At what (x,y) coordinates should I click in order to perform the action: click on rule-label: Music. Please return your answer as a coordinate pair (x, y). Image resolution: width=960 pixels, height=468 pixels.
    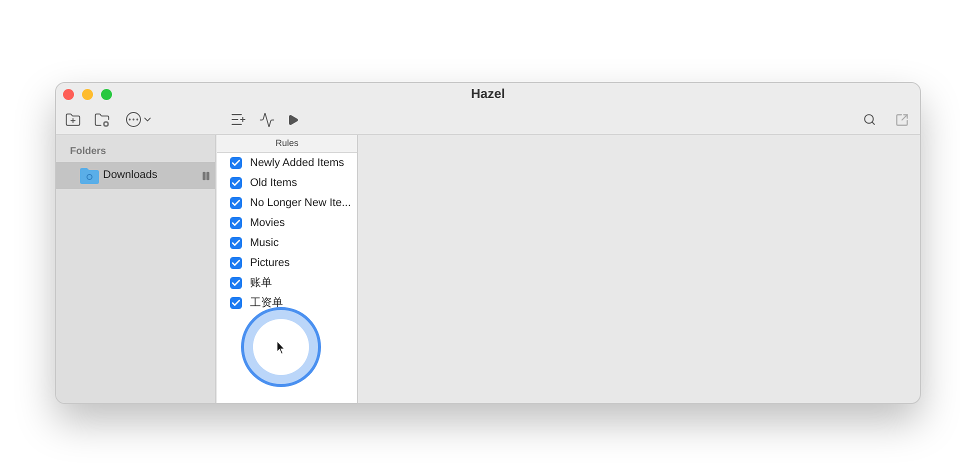
    Looking at the image, I should click on (264, 243).